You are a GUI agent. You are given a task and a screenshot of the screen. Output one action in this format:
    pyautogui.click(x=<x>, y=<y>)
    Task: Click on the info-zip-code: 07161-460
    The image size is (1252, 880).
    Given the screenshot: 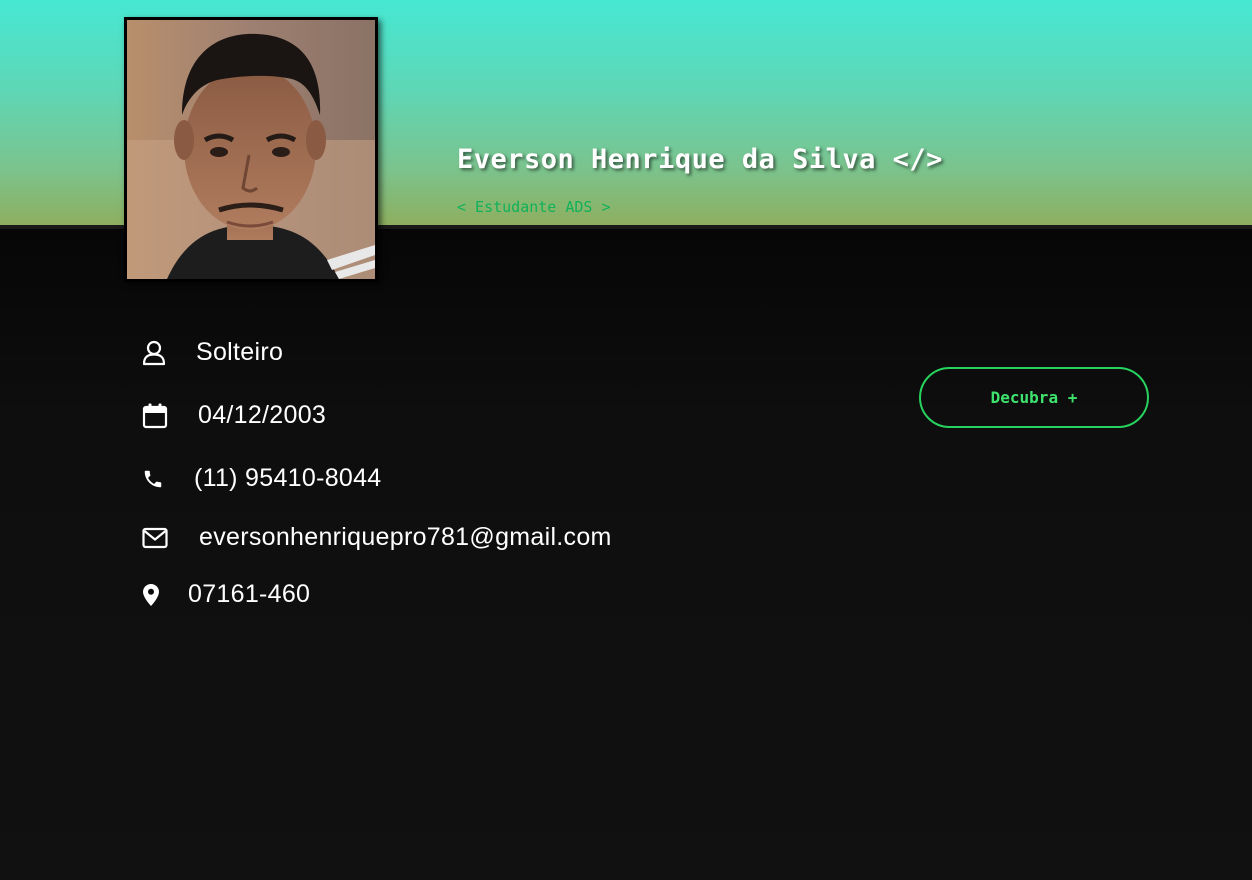 What is the action you would take?
    pyautogui.click(x=226, y=594)
    